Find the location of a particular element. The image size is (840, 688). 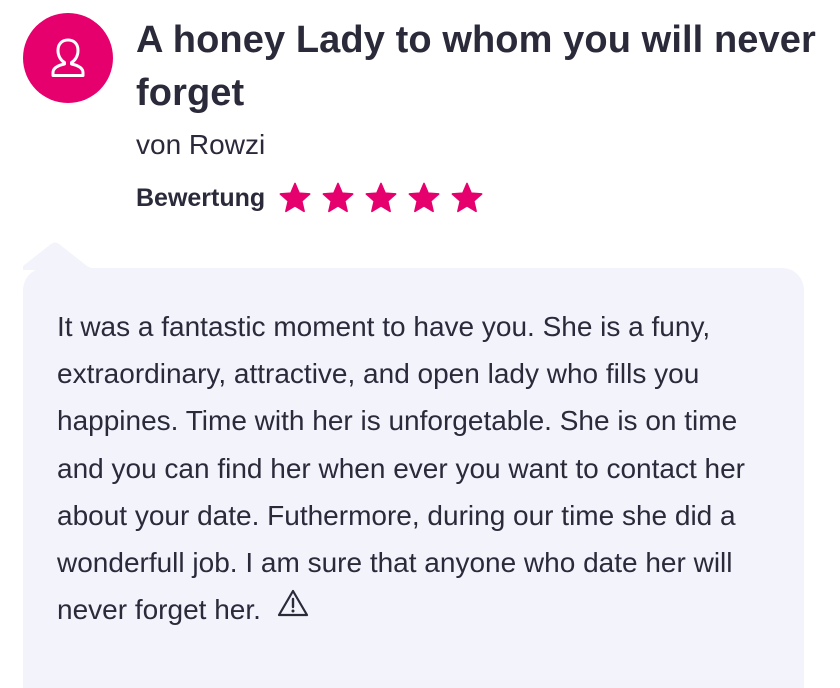

user-icon is located at coordinates (68, 57).